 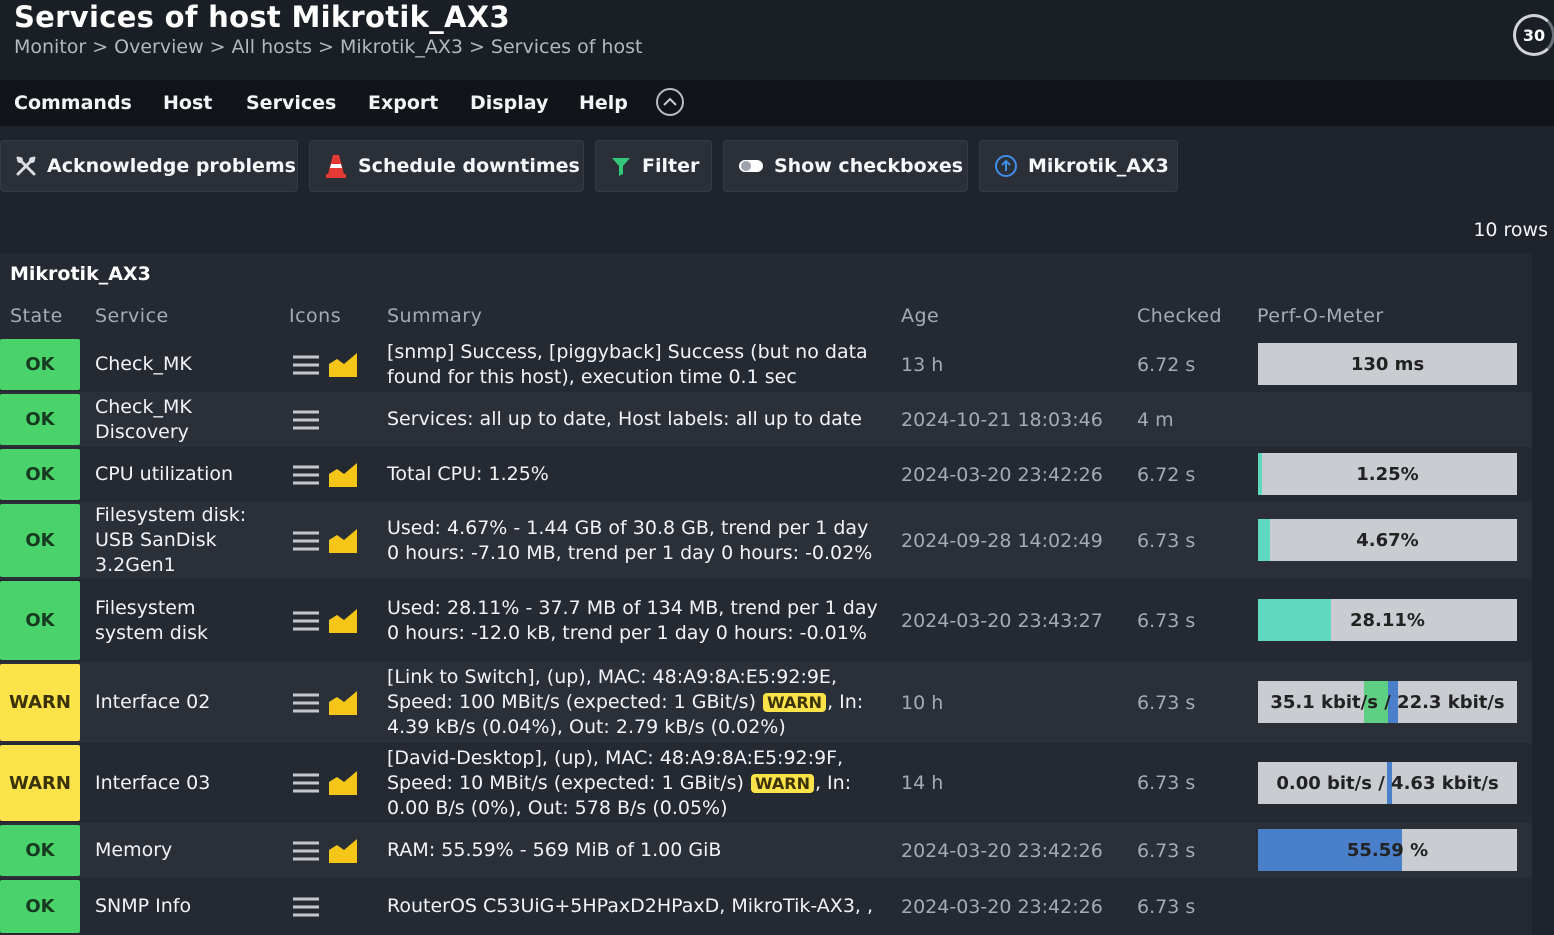 I want to click on chevron-up-icon, so click(x=670, y=101).